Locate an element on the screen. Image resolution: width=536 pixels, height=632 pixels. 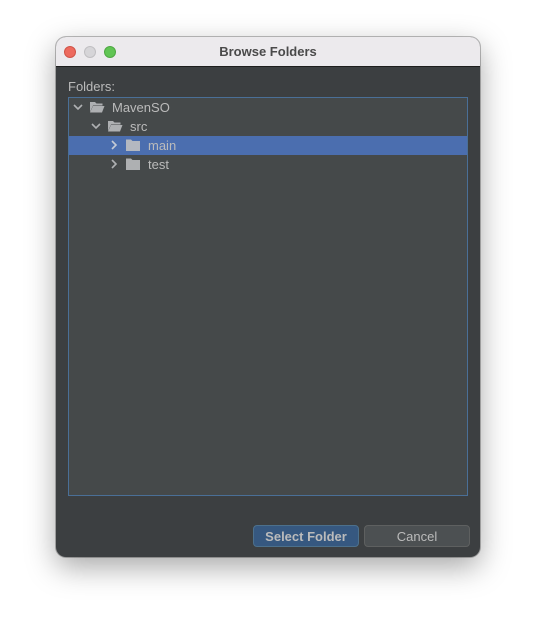
tree-row-src: src is located at coordinates (268, 126).